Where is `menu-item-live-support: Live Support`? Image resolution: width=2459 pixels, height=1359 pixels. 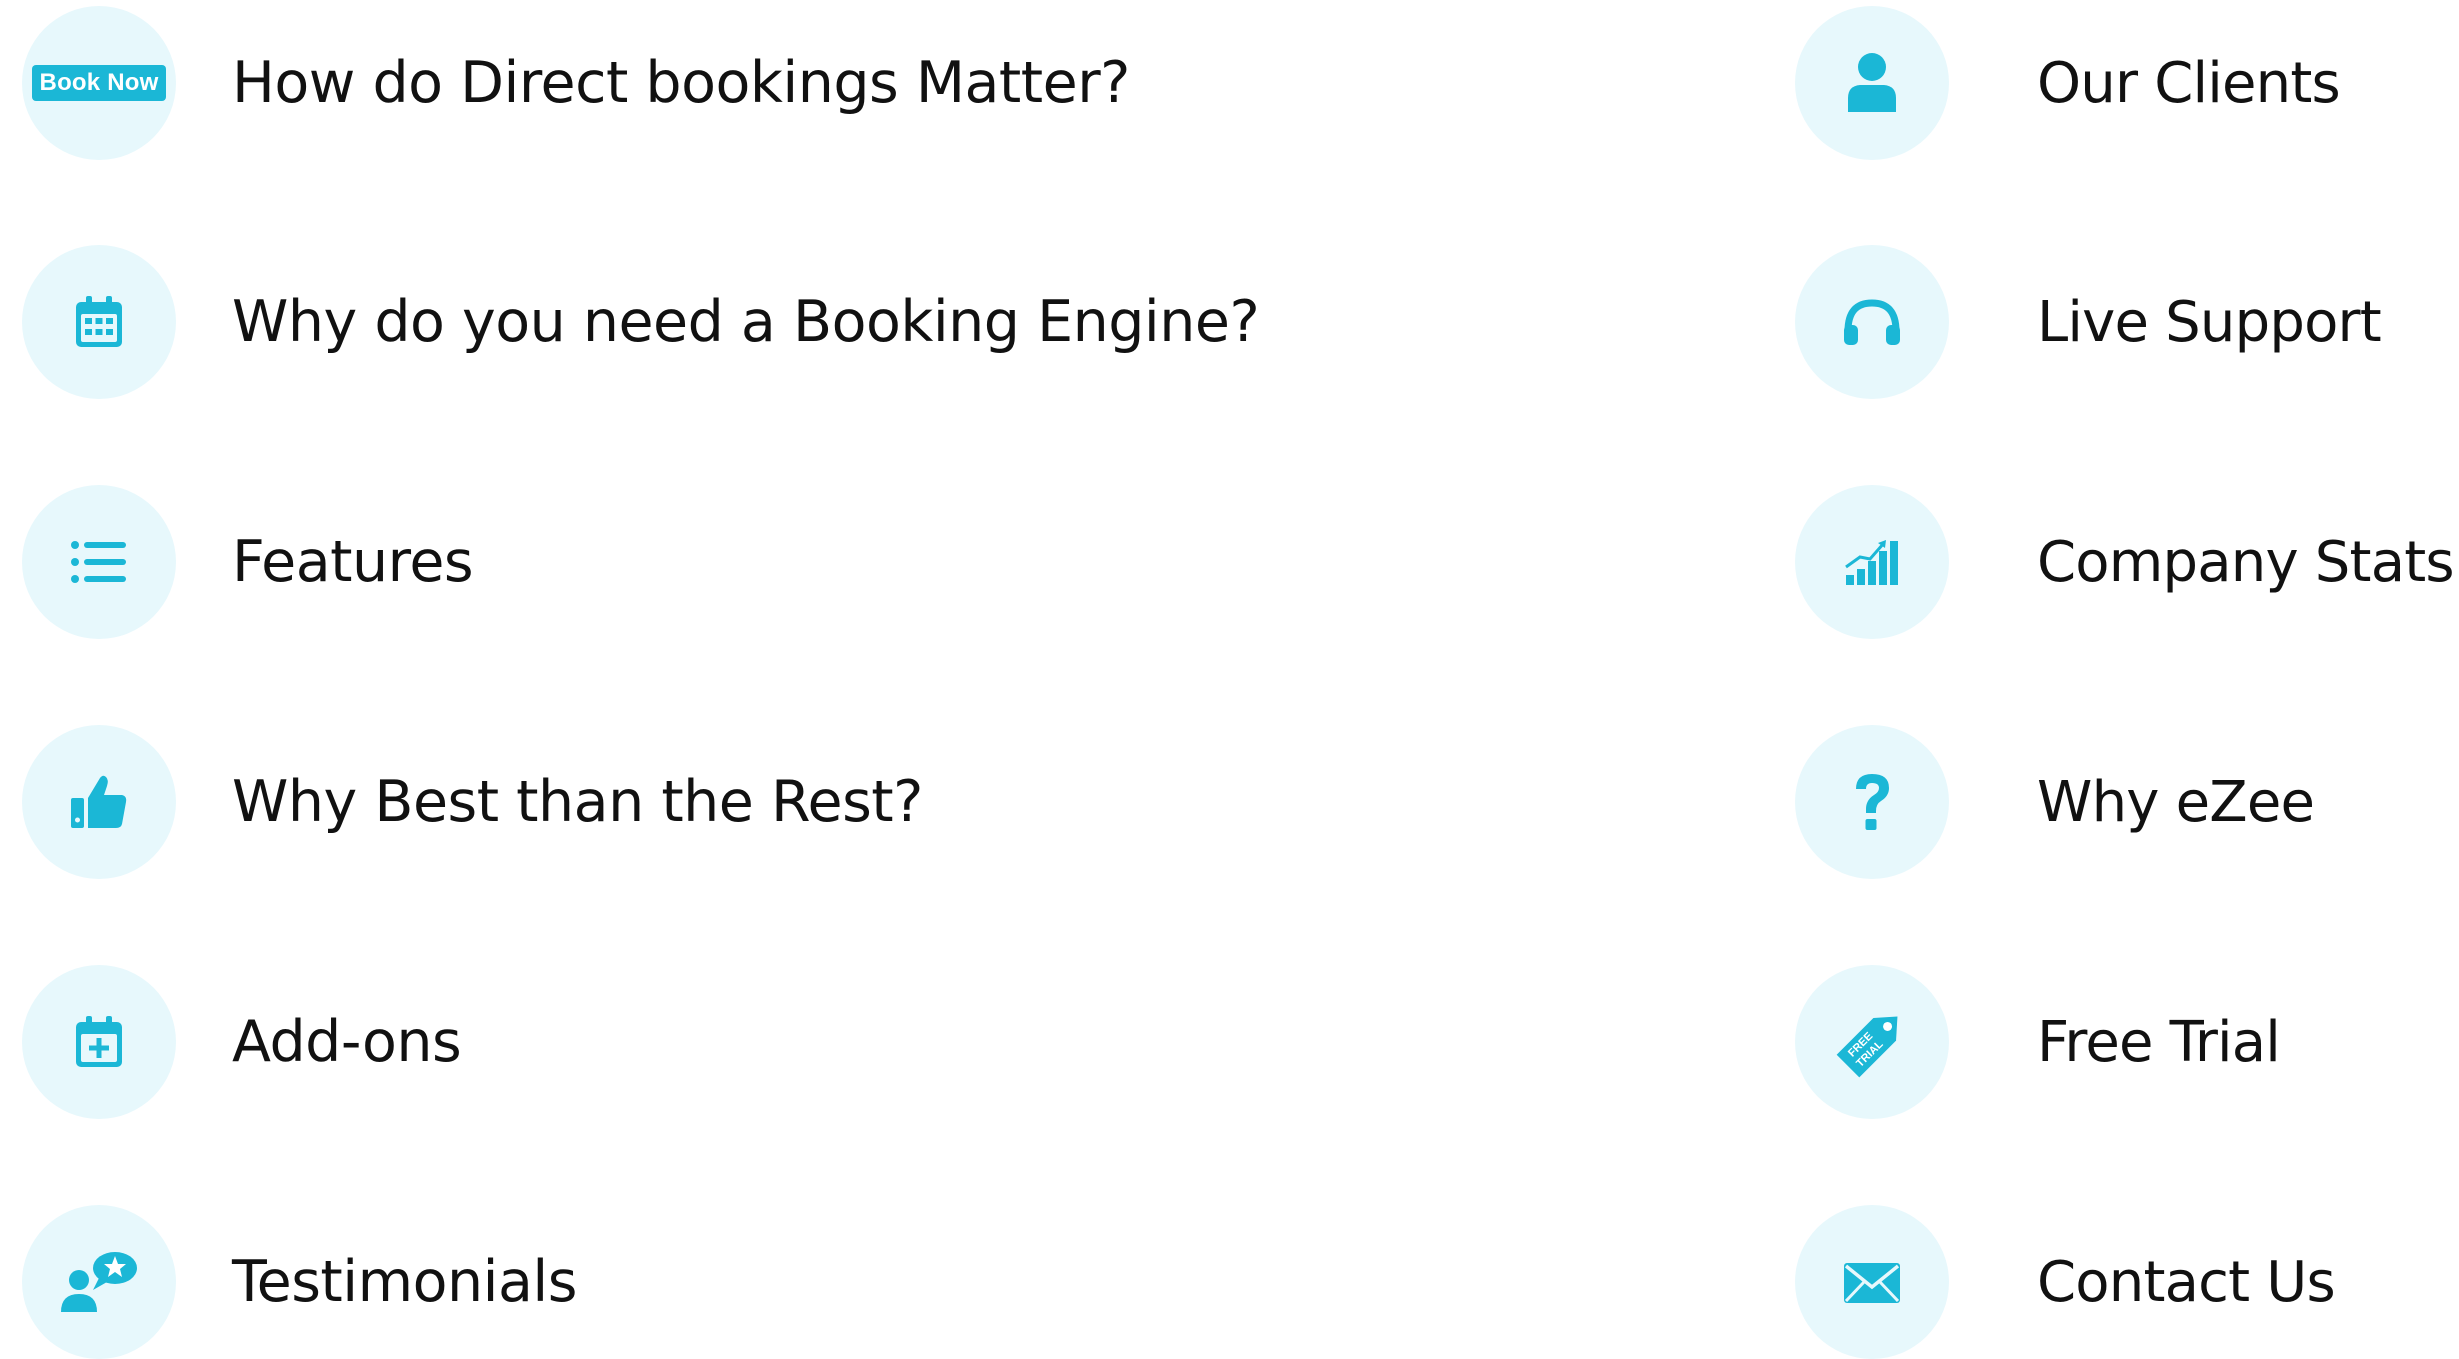 menu-item-live-support: Live Support is located at coordinates (2088, 322).